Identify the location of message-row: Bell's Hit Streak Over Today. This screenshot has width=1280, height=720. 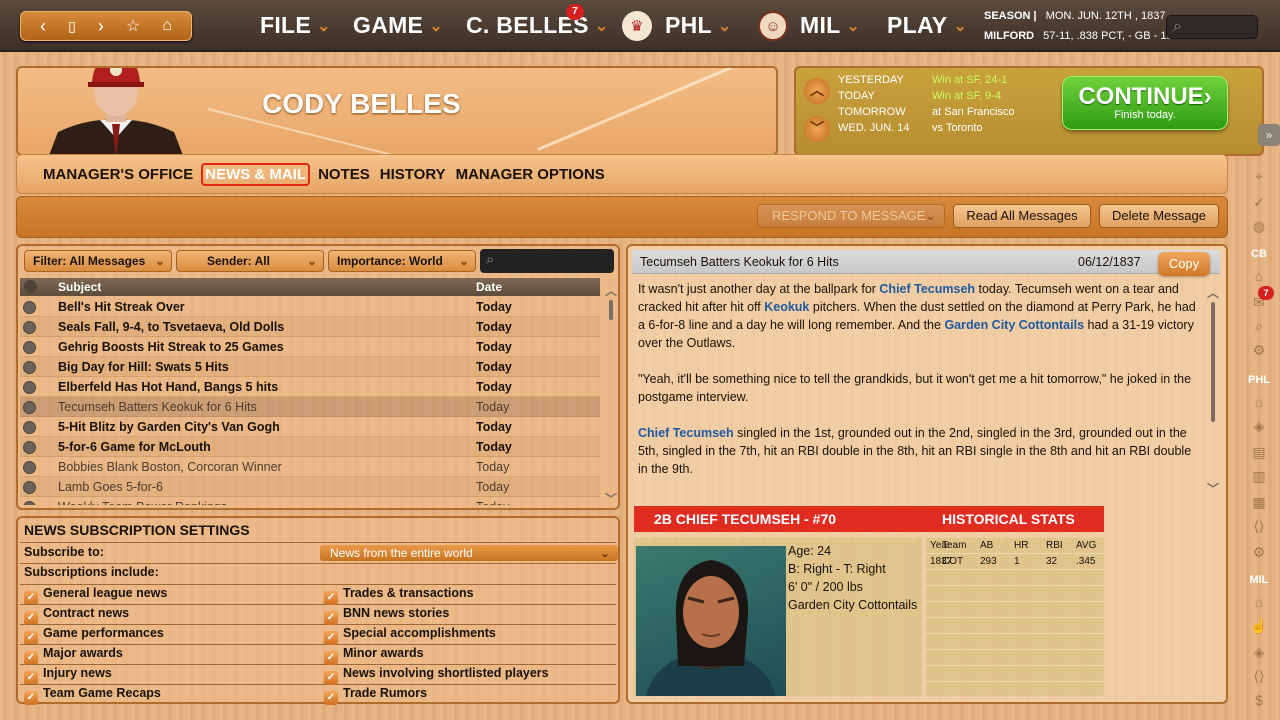
(310, 307).